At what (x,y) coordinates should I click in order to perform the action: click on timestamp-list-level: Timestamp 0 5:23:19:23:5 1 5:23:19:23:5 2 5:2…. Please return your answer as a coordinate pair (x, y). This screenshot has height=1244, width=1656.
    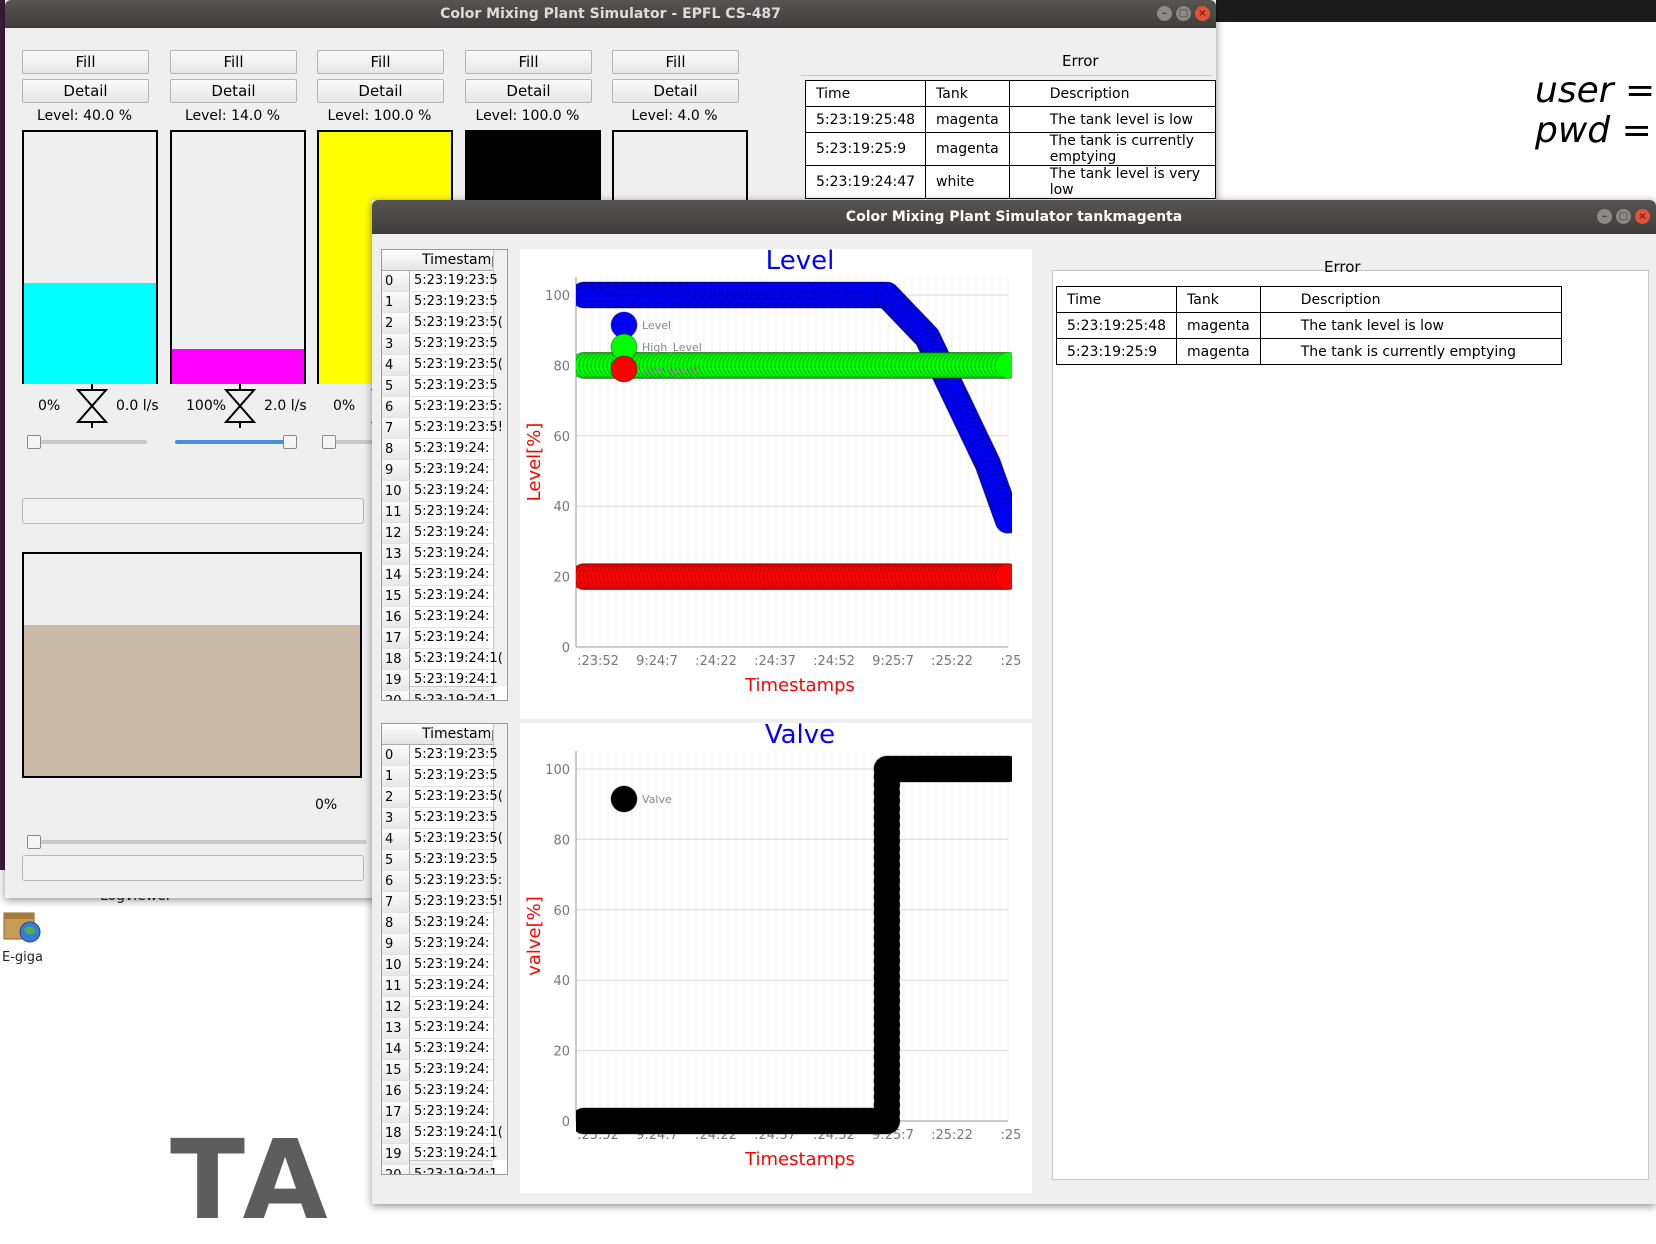
    Looking at the image, I should click on (444, 475).